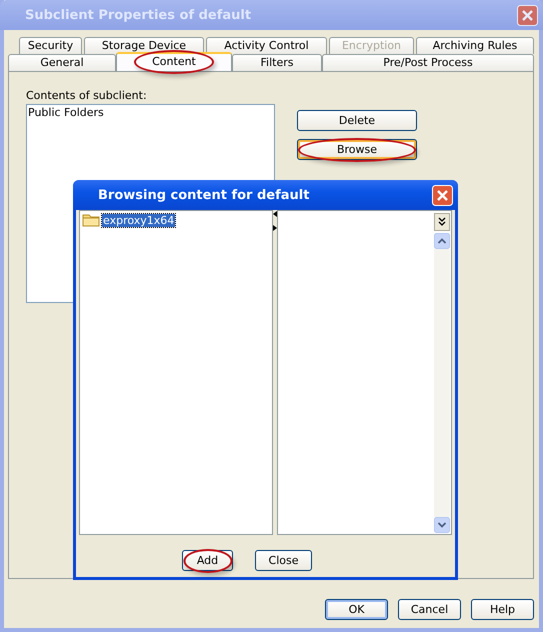 This screenshot has width=543, height=632. Describe the element at coordinates (50, 45) in the screenshot. I see `tab: Security` at that location.